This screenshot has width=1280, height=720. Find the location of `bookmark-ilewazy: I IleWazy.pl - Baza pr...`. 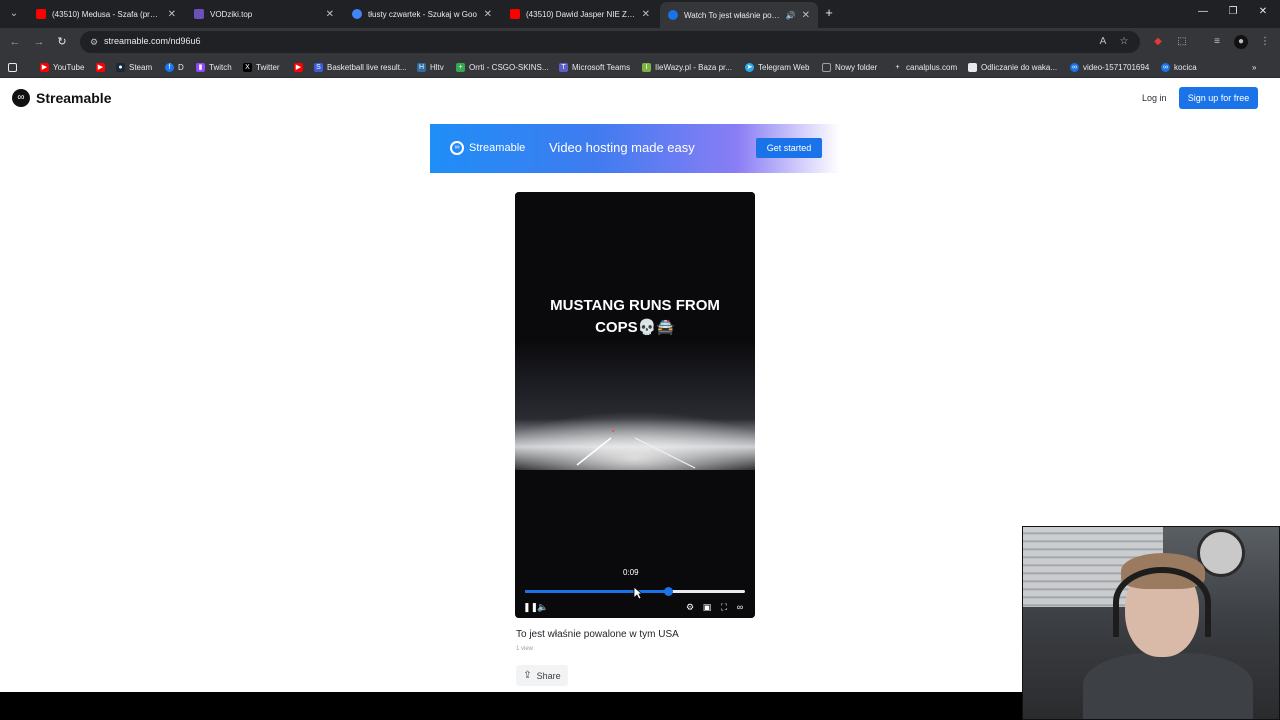

bookmark-ilewazy: I IleWazy.pl - Baza pr... is located at coordinates (687, 67).